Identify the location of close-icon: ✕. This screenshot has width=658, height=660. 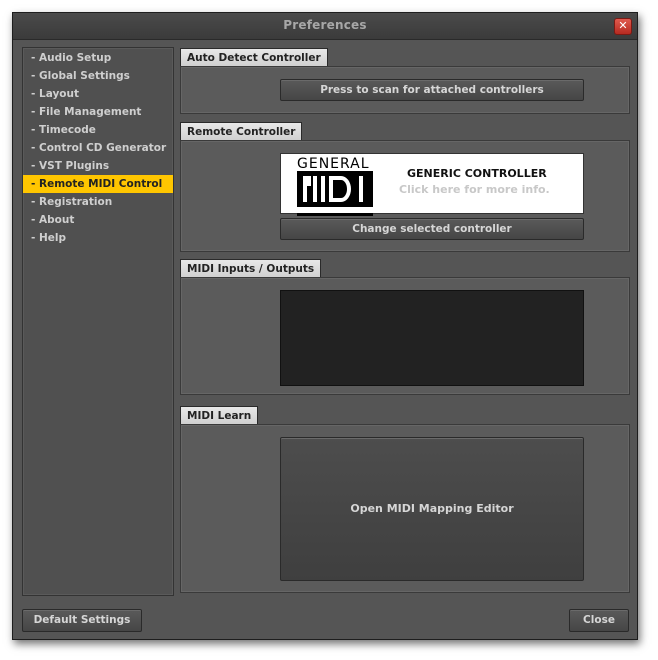
(623, 26).